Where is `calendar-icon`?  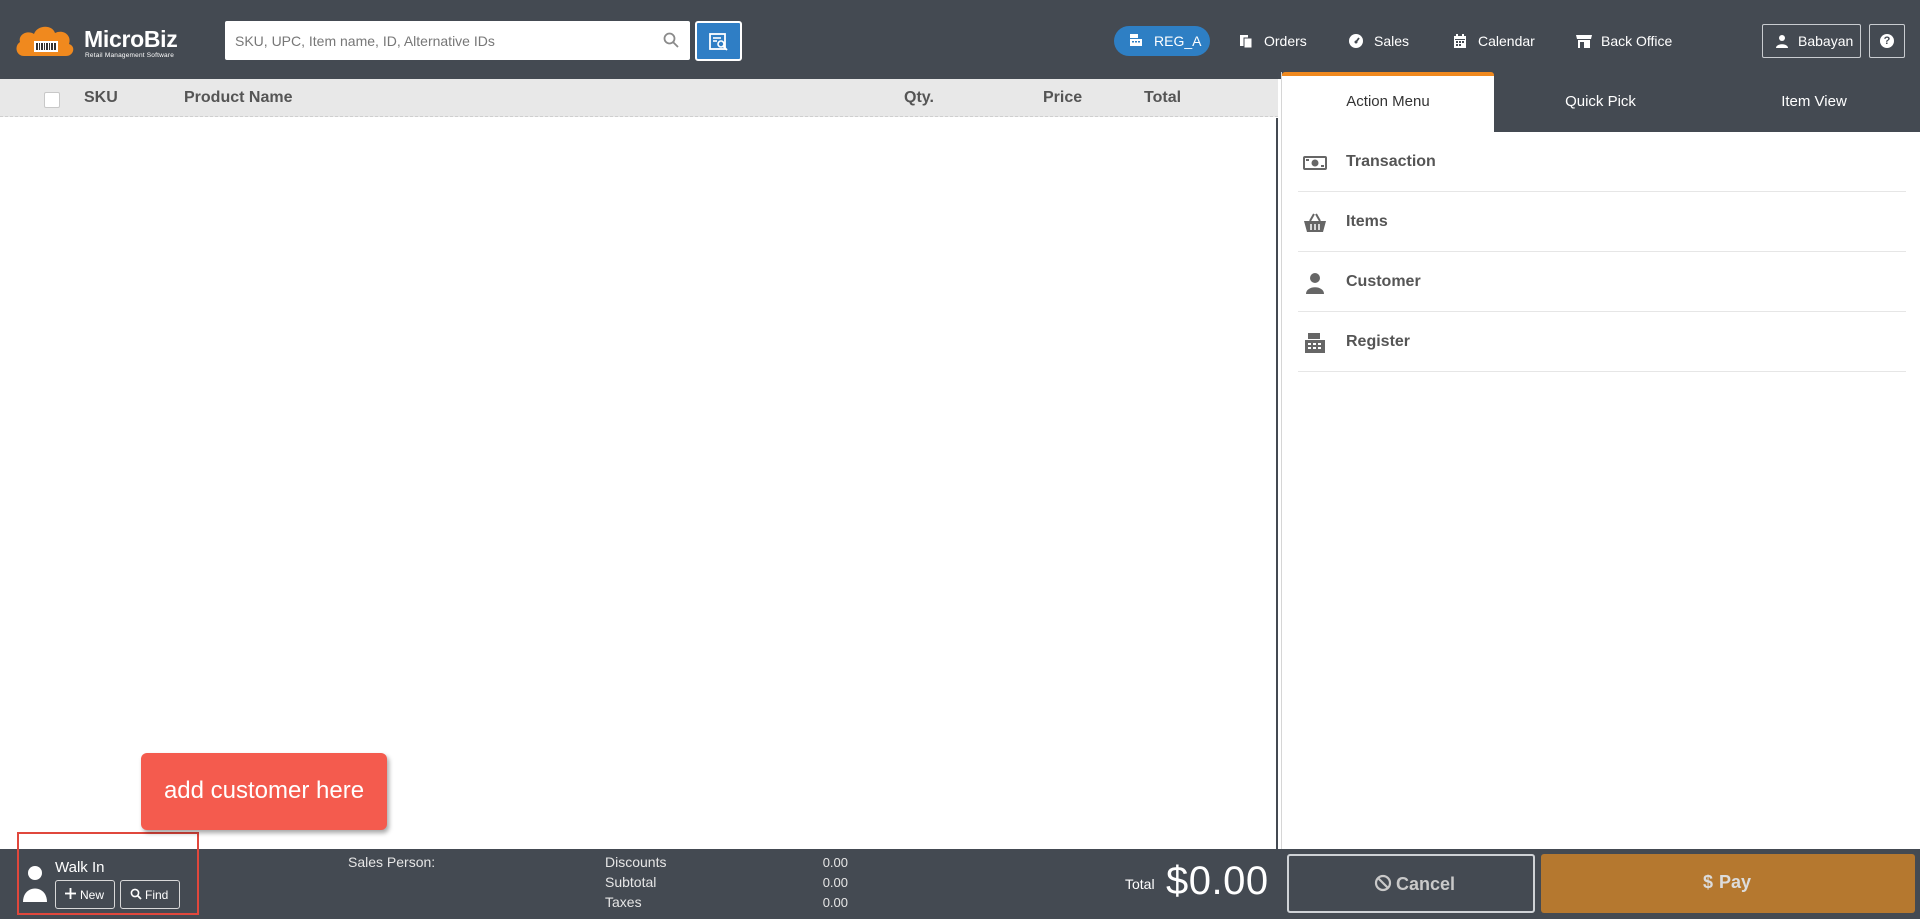
calendar-icon is located at coordinates (1460, 41).